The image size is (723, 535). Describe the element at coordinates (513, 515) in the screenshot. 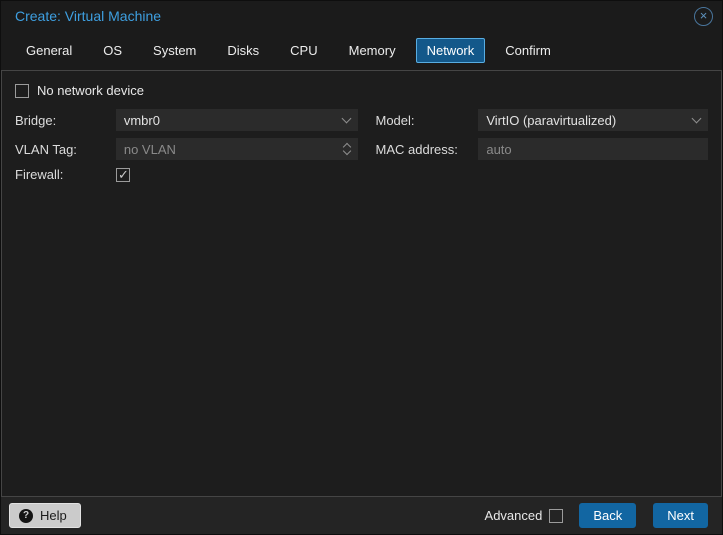

I see `advanced-label: Advanced` at that location.